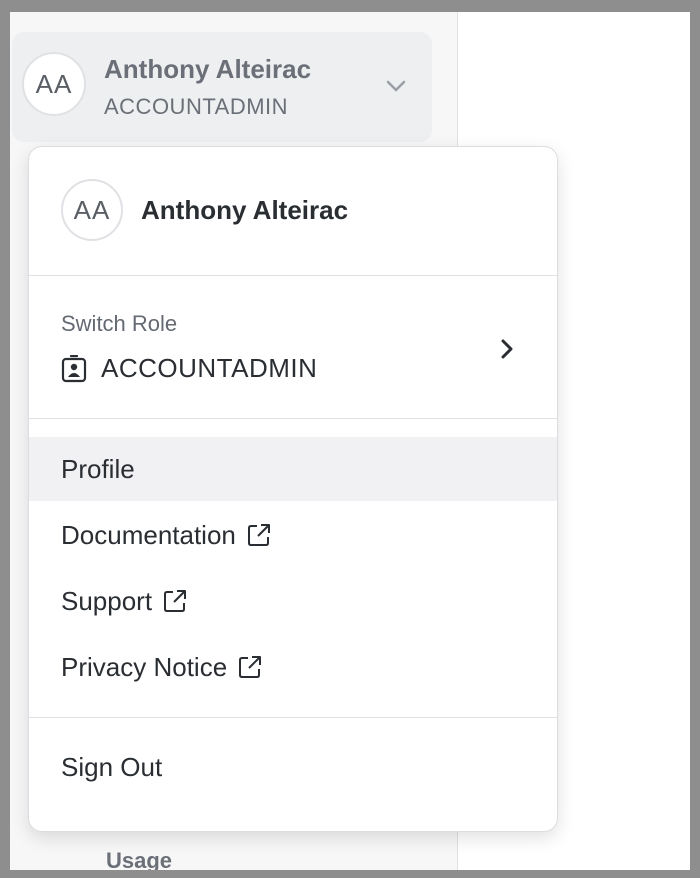 This screenshot has height=878, width=700. I want to click on switch-role-label: Switch Role, so click(119, 323).